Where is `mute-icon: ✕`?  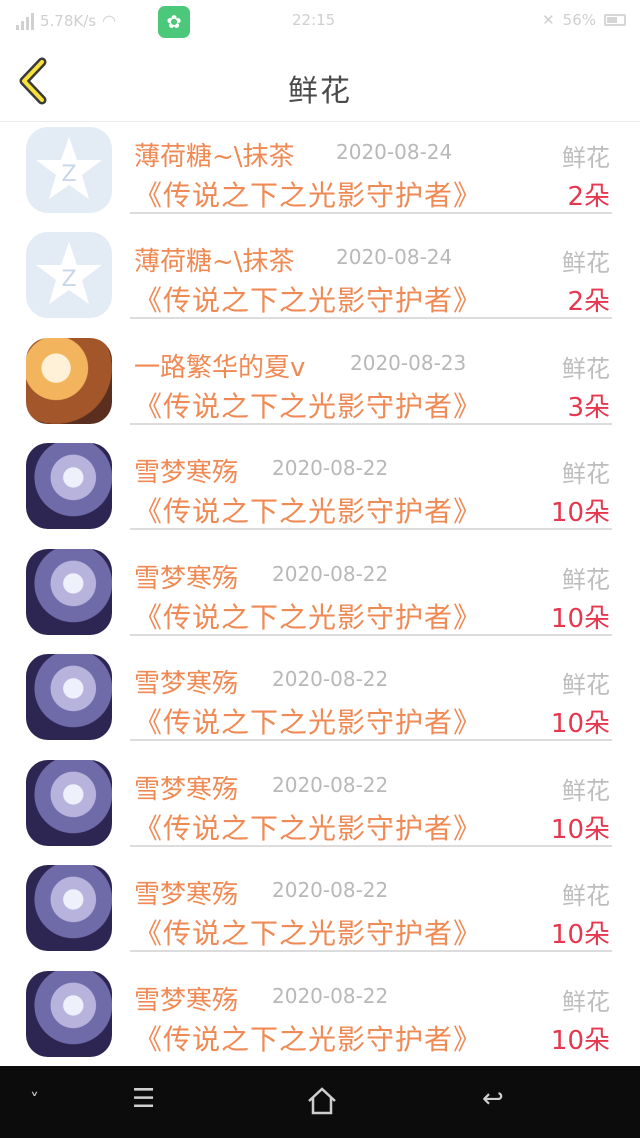
mute-icon: ✕ is located at coordinates (548, 20).